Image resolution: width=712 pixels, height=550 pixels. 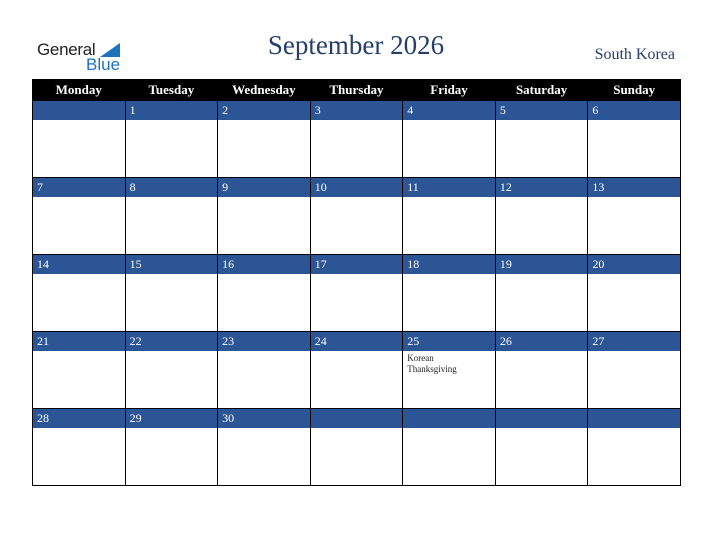 I want to click on day-cell: 2, so click(x=264, y=139).